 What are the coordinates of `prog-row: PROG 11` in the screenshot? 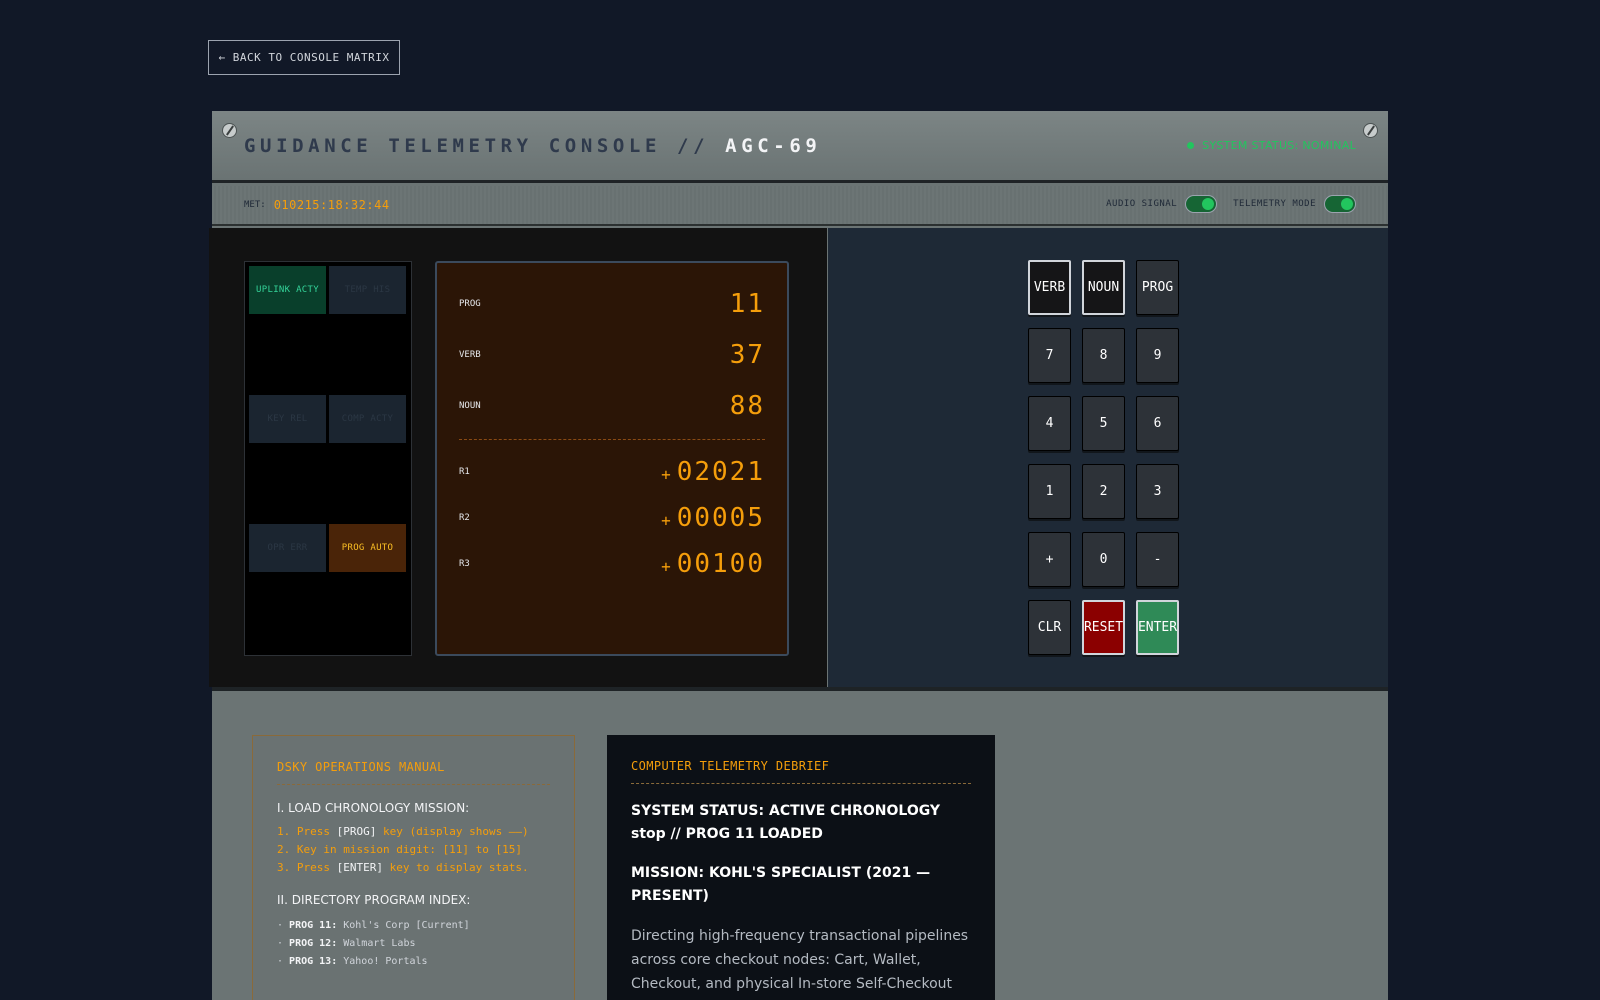 It's located at (612, 304).